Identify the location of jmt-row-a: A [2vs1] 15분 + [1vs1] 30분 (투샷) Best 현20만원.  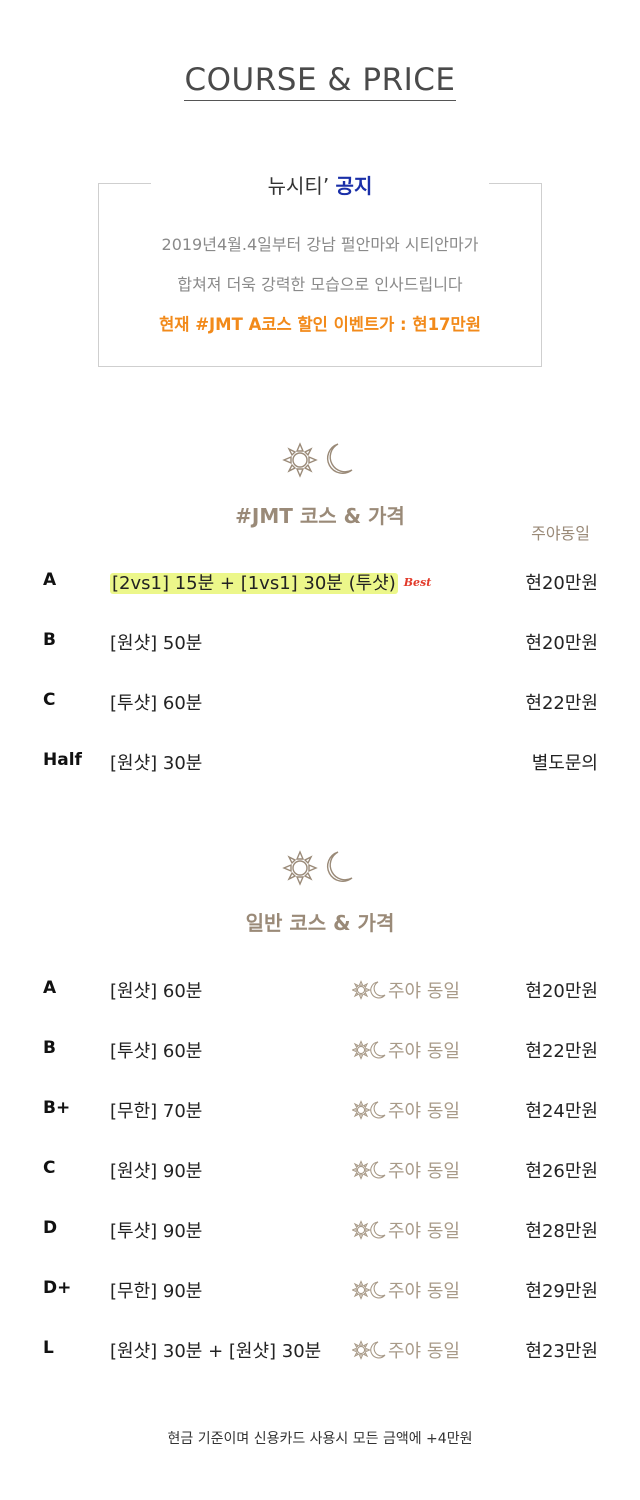
(320, 582).